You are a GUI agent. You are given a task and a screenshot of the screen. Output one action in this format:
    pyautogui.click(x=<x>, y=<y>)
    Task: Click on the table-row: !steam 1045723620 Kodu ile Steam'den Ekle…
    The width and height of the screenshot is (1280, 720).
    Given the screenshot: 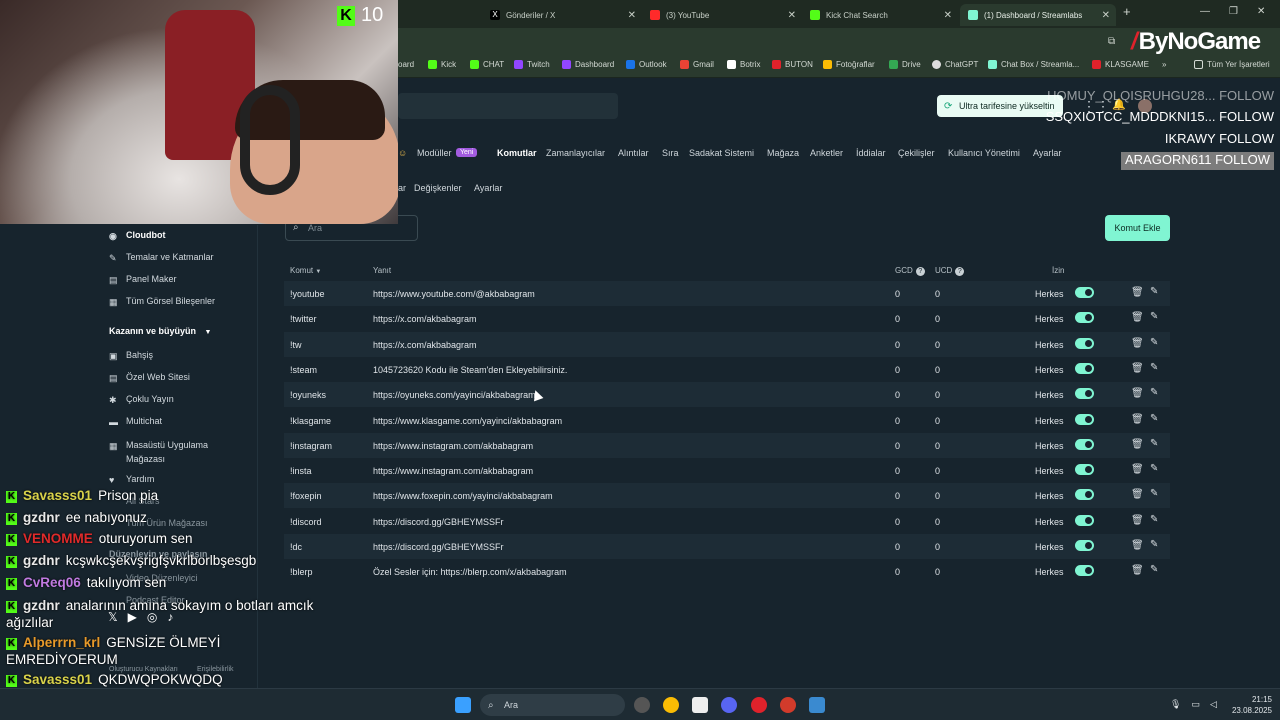 What is the action you would take?
    pyautogui.click(x=727, y=369)
    